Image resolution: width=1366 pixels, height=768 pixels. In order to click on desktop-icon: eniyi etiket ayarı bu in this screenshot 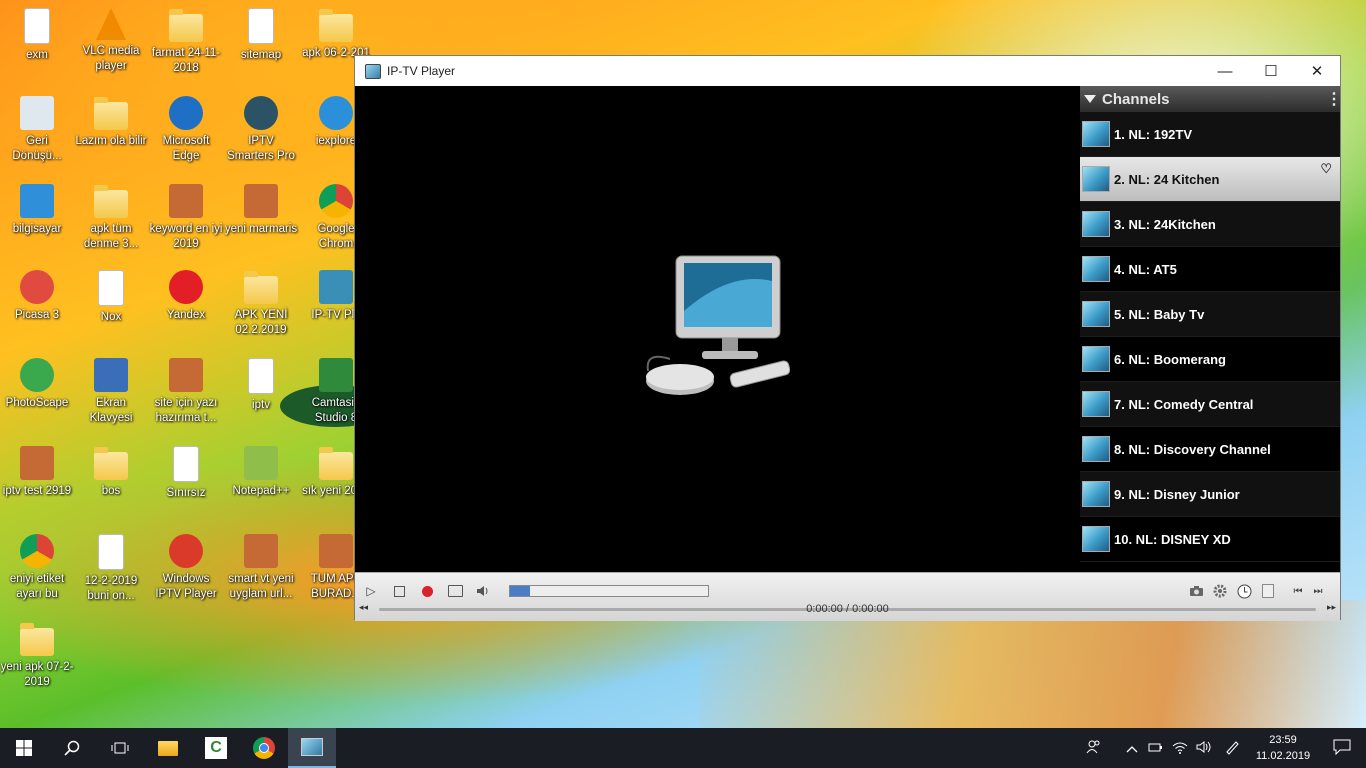, I will do `click(37, 568)`.